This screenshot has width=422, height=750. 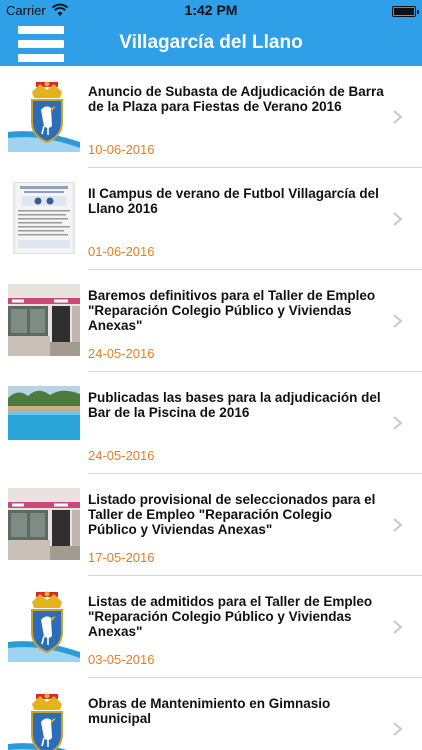 I want to click on status-bar: Carrier 1:42 PM, so click(x=211, y=11).